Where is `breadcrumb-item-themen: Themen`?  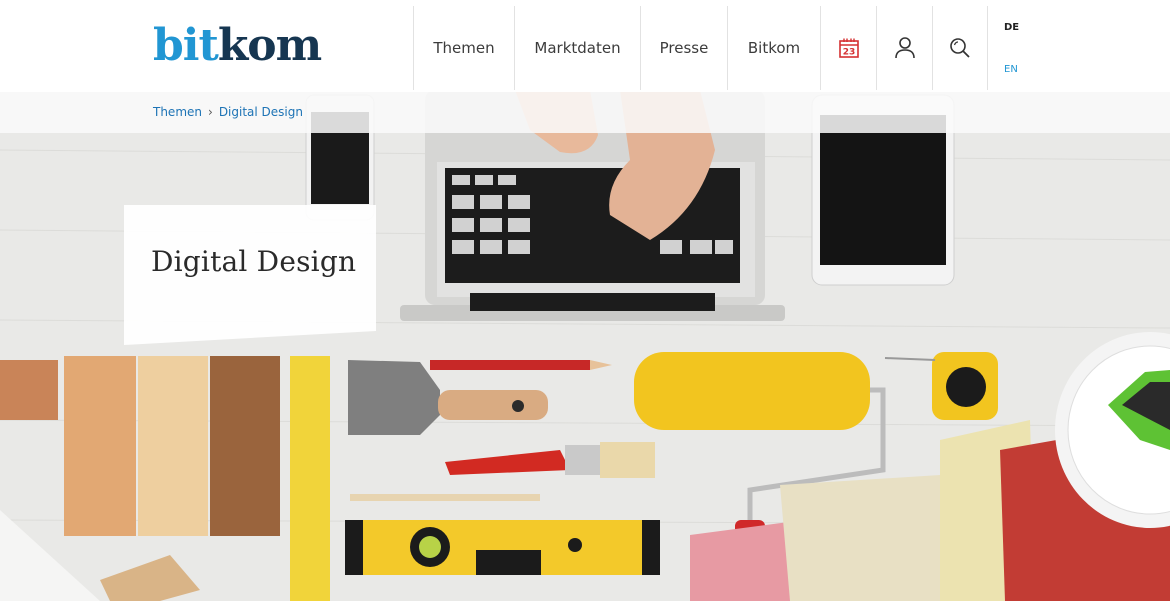
breadcrumb-item-themen: Themen is located at coordinates (177, 112).